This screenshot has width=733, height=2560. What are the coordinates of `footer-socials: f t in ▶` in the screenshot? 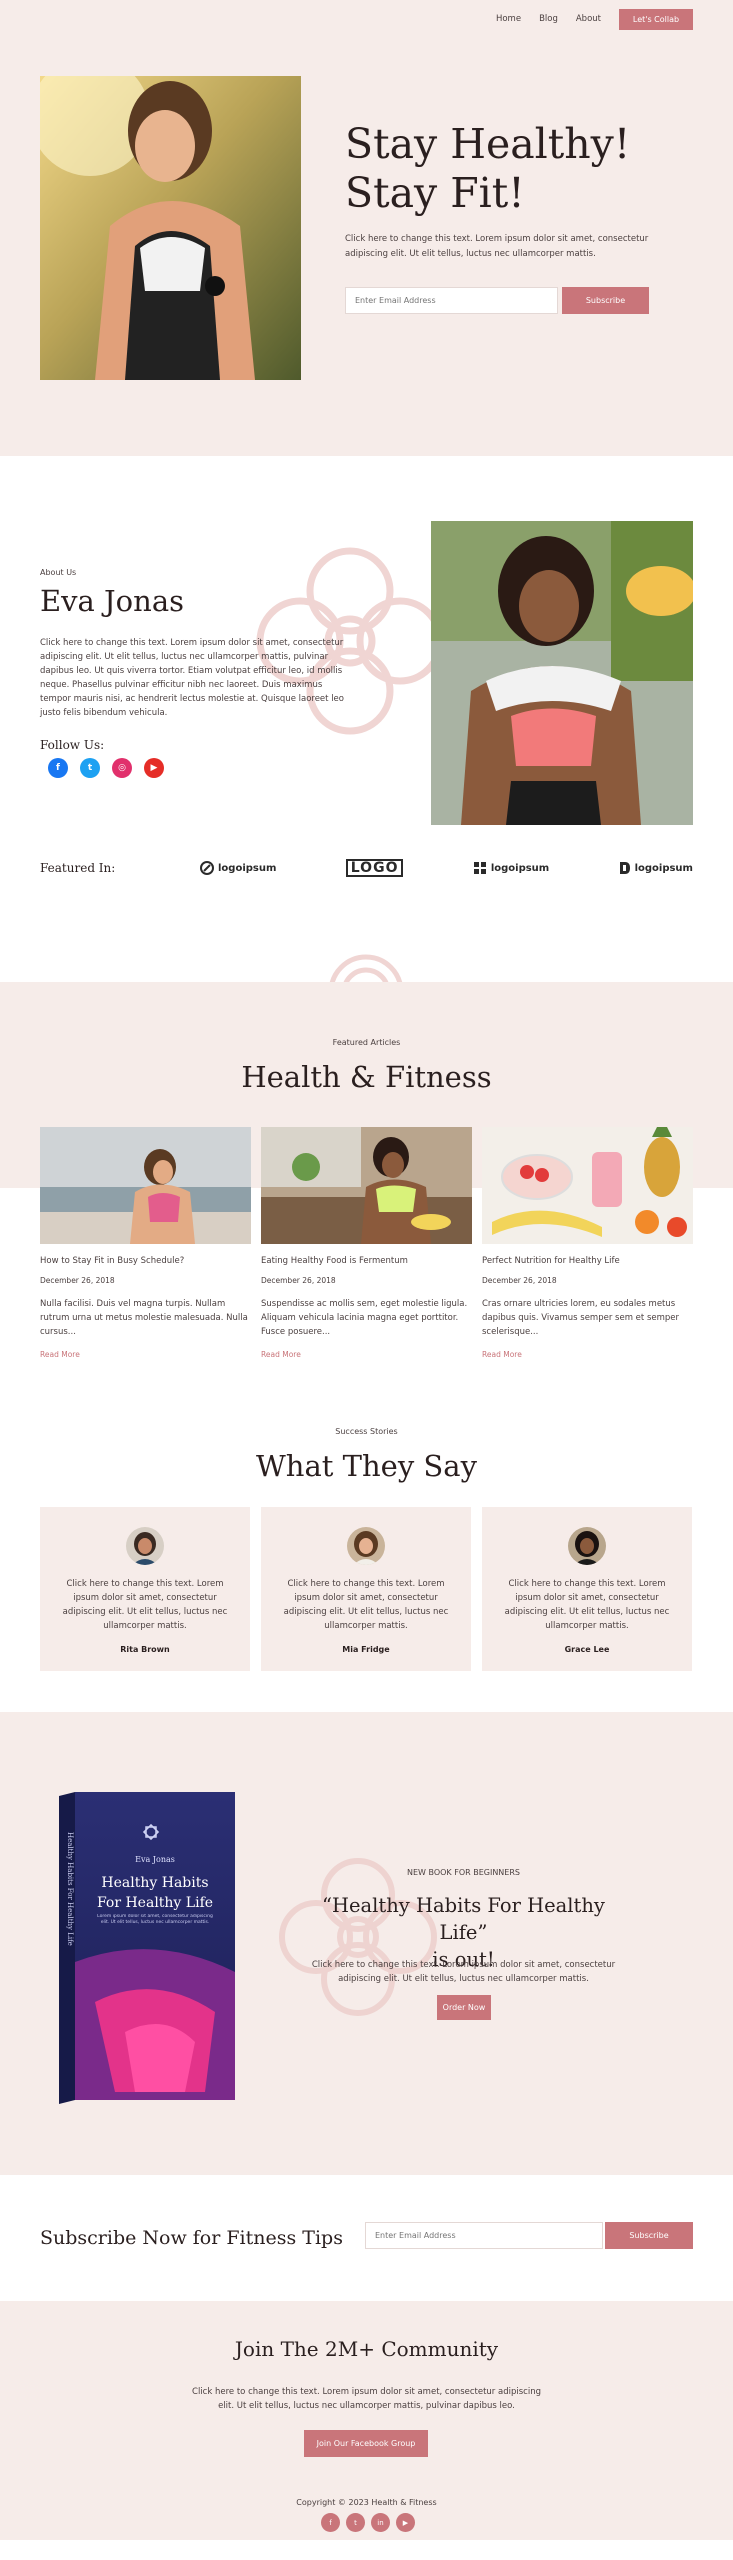 It's located at (368, 2522).